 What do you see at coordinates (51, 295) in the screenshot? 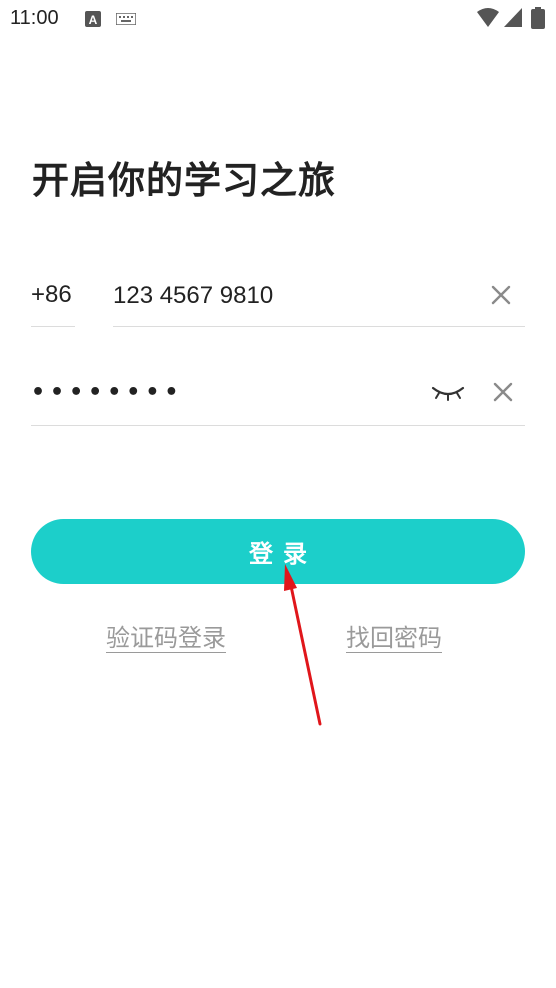
I see `country-code-selector: +86` at bounding box center [51, 295].